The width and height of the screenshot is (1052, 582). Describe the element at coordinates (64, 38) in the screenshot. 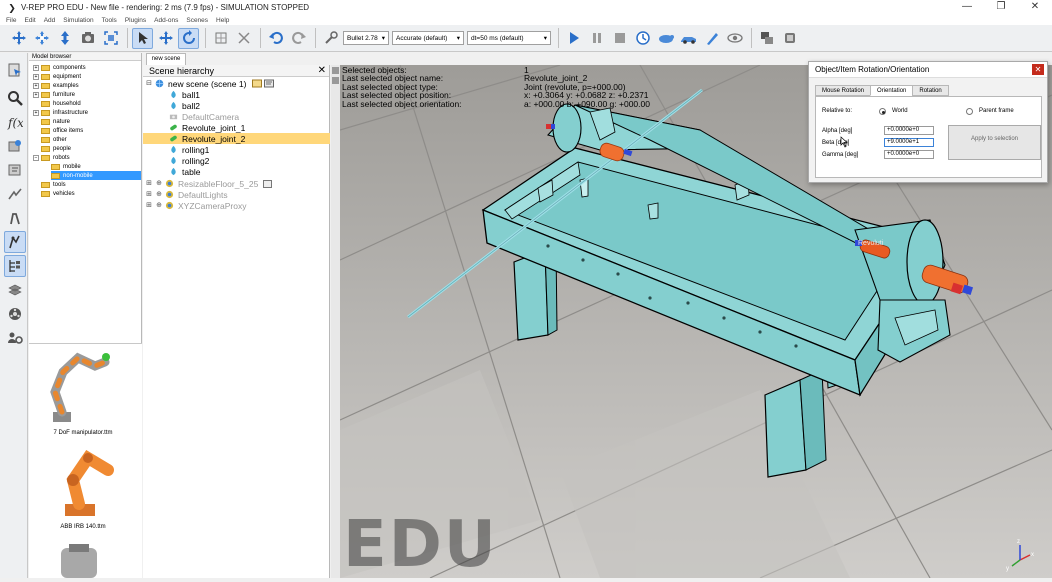

I see `camera-shift-icon` at that location.